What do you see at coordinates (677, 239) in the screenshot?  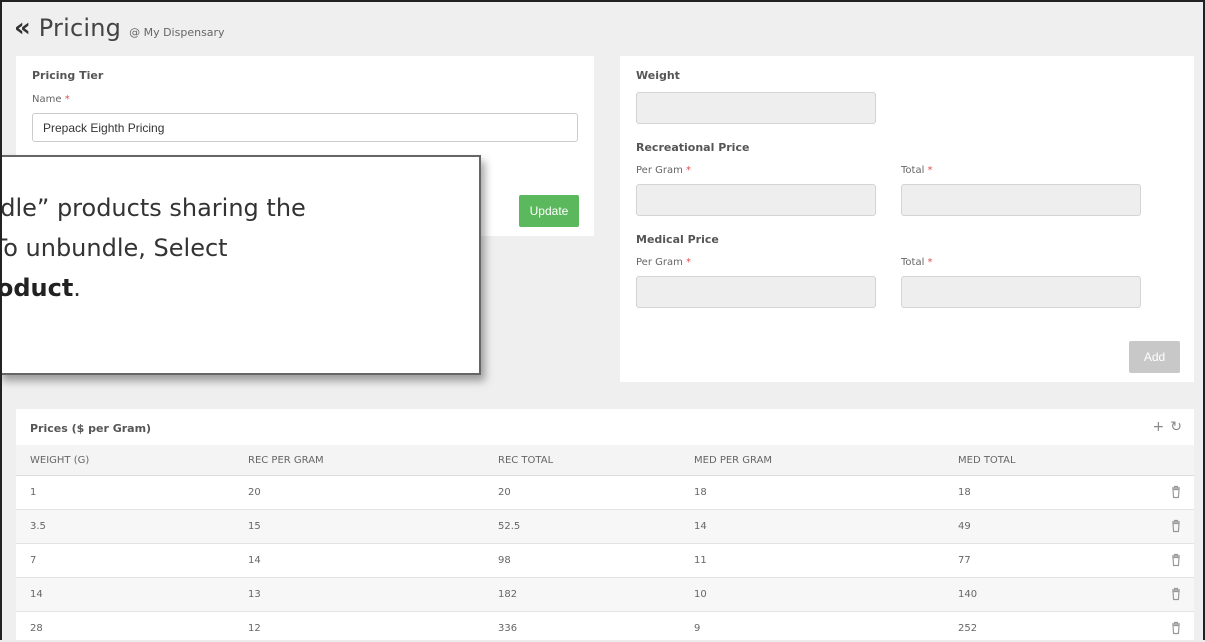 I see `medical-price-heading: Medical Price` at bounding box center [677, 239].